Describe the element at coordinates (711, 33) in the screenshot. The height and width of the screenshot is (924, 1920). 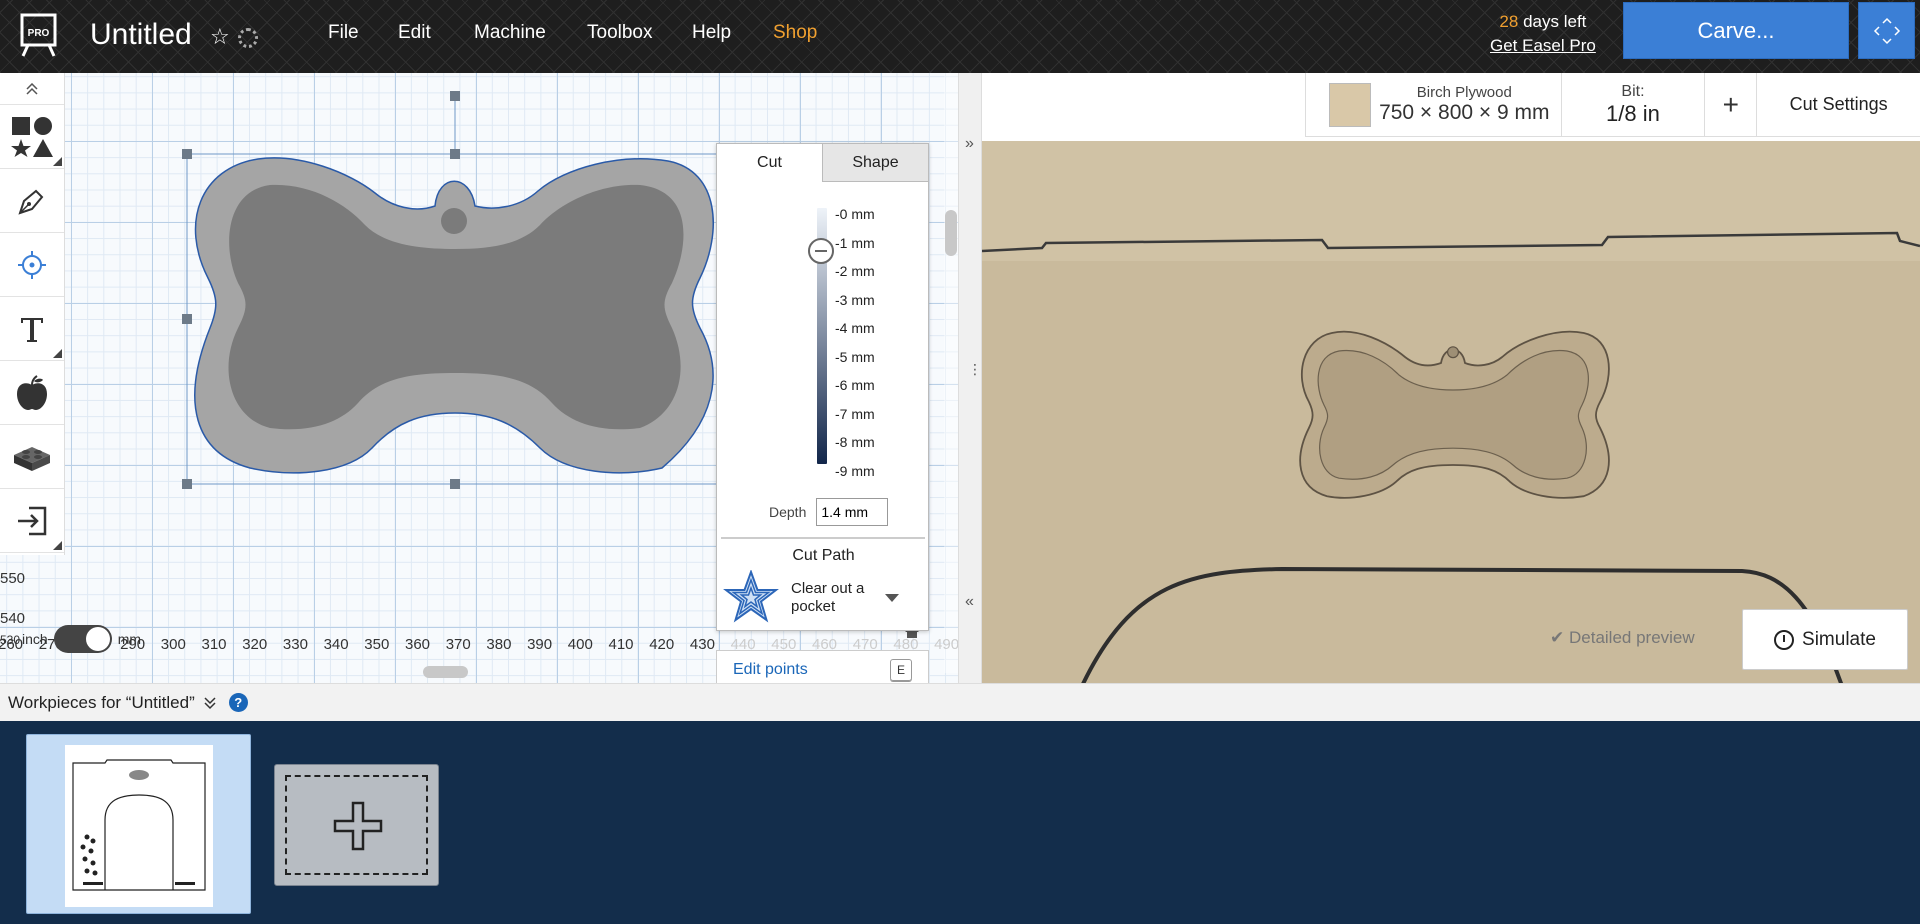
I see `menu-help: Help` at that location.